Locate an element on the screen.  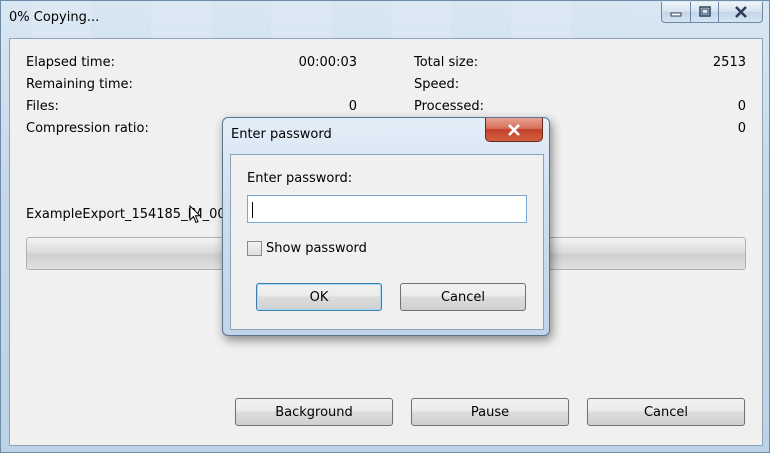
elapsed-time-value: 00:00:03 is located at coordinates (327, 62).